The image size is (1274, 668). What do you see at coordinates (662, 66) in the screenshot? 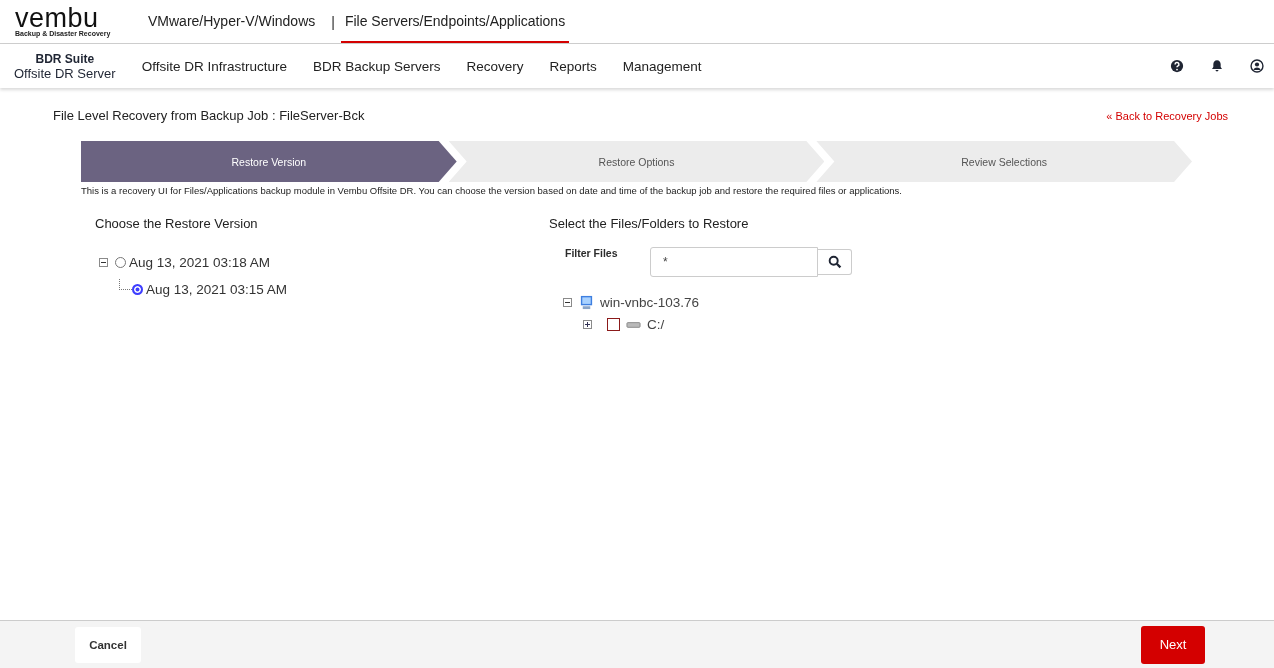
I see `nav-item: Management` at bounding box center [662, 66].